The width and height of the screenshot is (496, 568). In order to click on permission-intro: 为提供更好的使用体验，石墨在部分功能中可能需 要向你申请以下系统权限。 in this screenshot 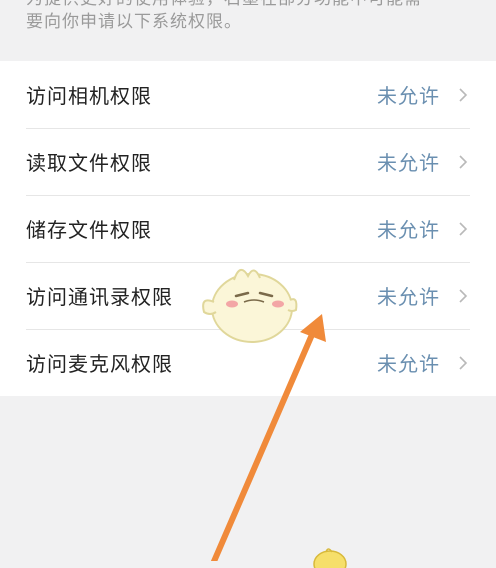, I will do `click(251, 17)`.